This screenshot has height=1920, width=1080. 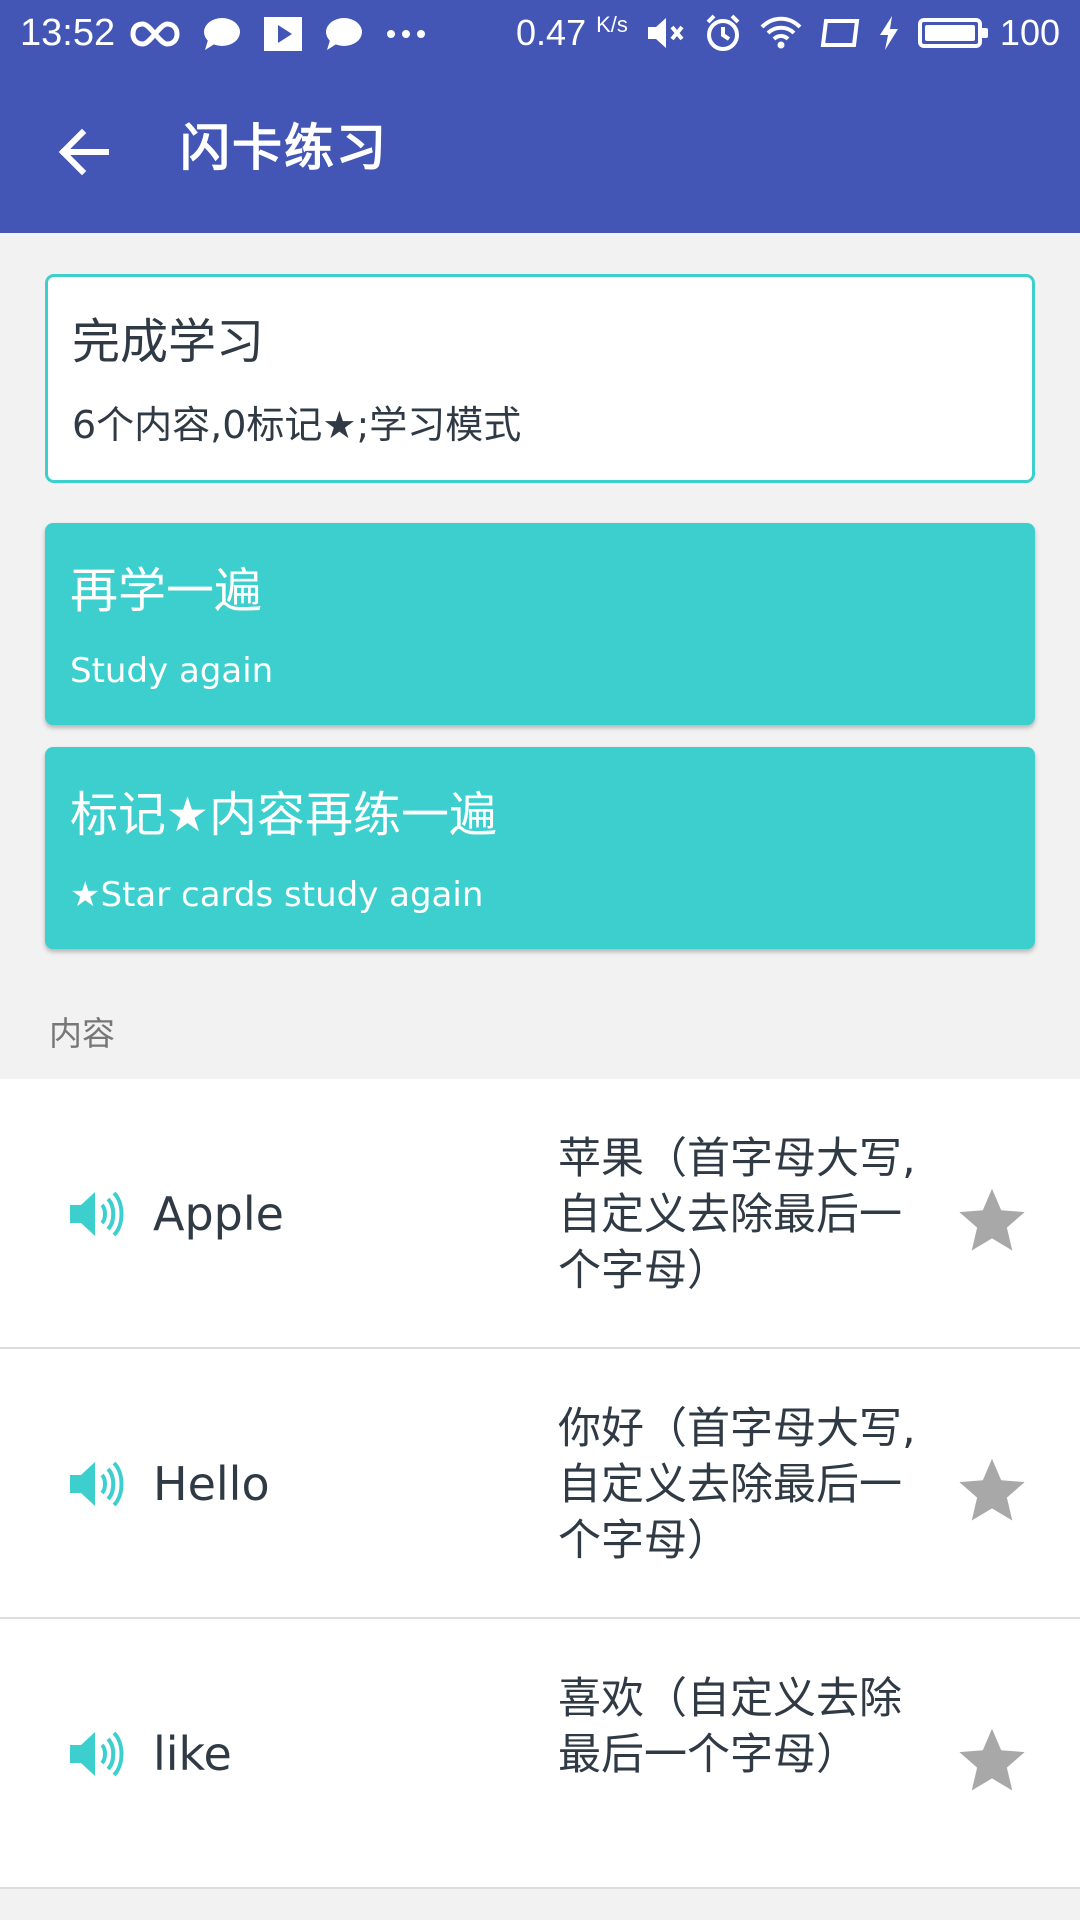 What do you see at coordinates (406, 34) in the screenshot?
I see `more-dots-icon` at bounding box center [406, 34].